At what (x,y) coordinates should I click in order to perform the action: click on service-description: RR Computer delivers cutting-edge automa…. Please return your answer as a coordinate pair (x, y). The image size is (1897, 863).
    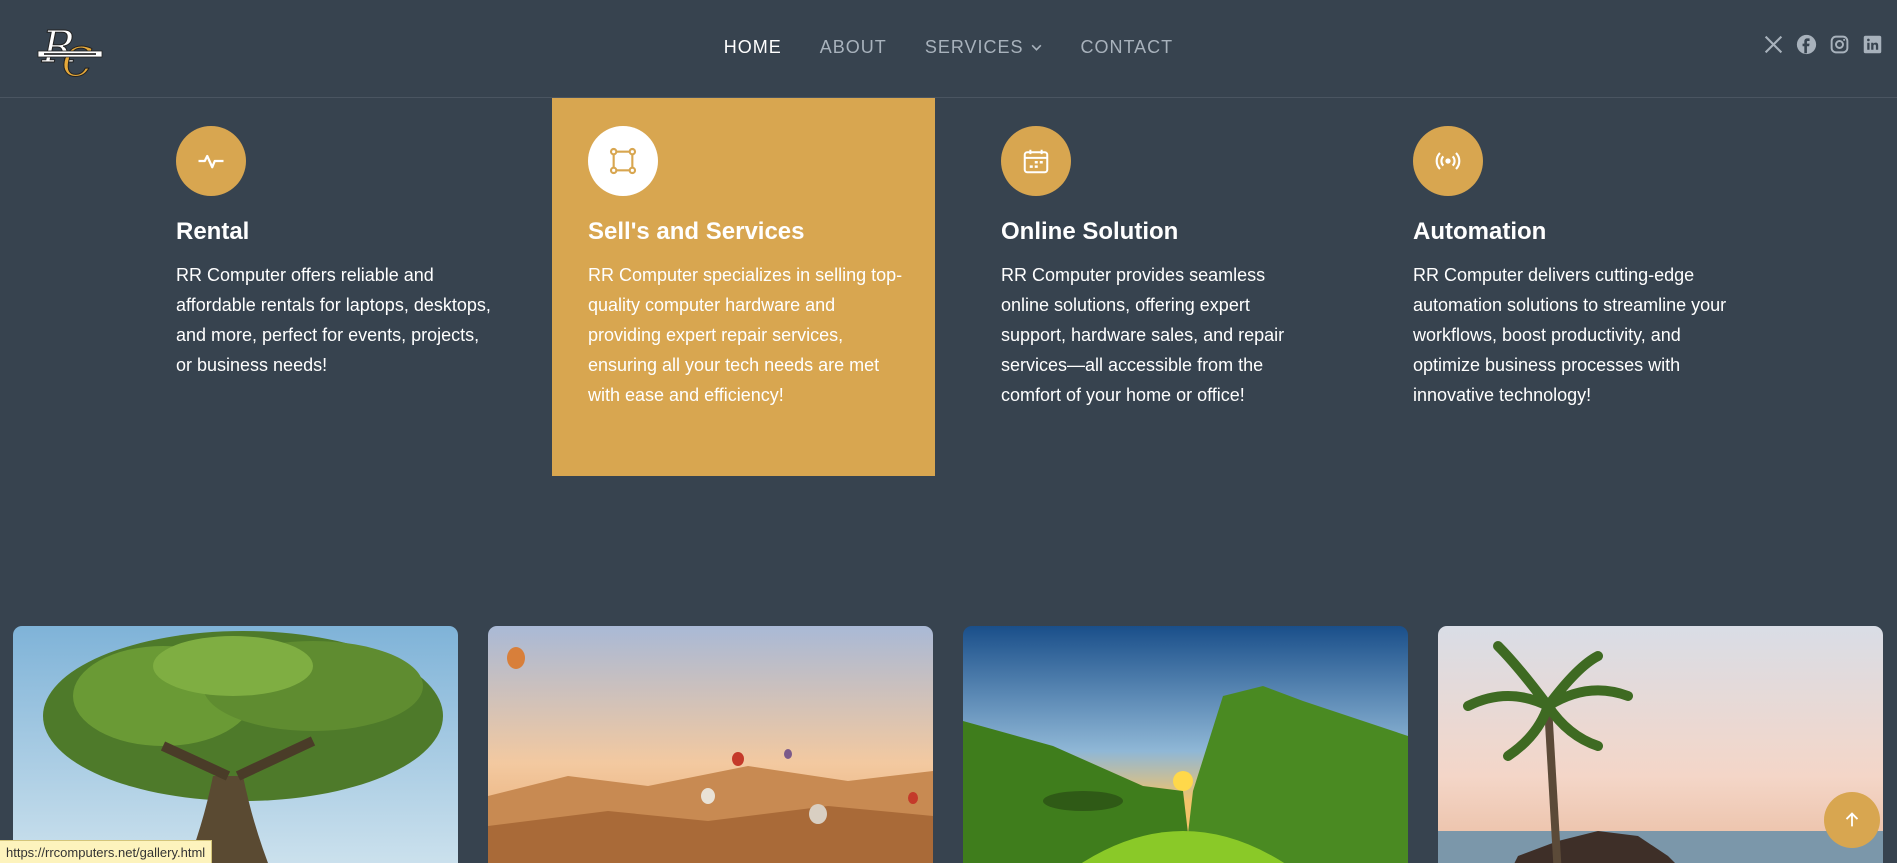
    Looking at the image, I should click on (1570, 335).